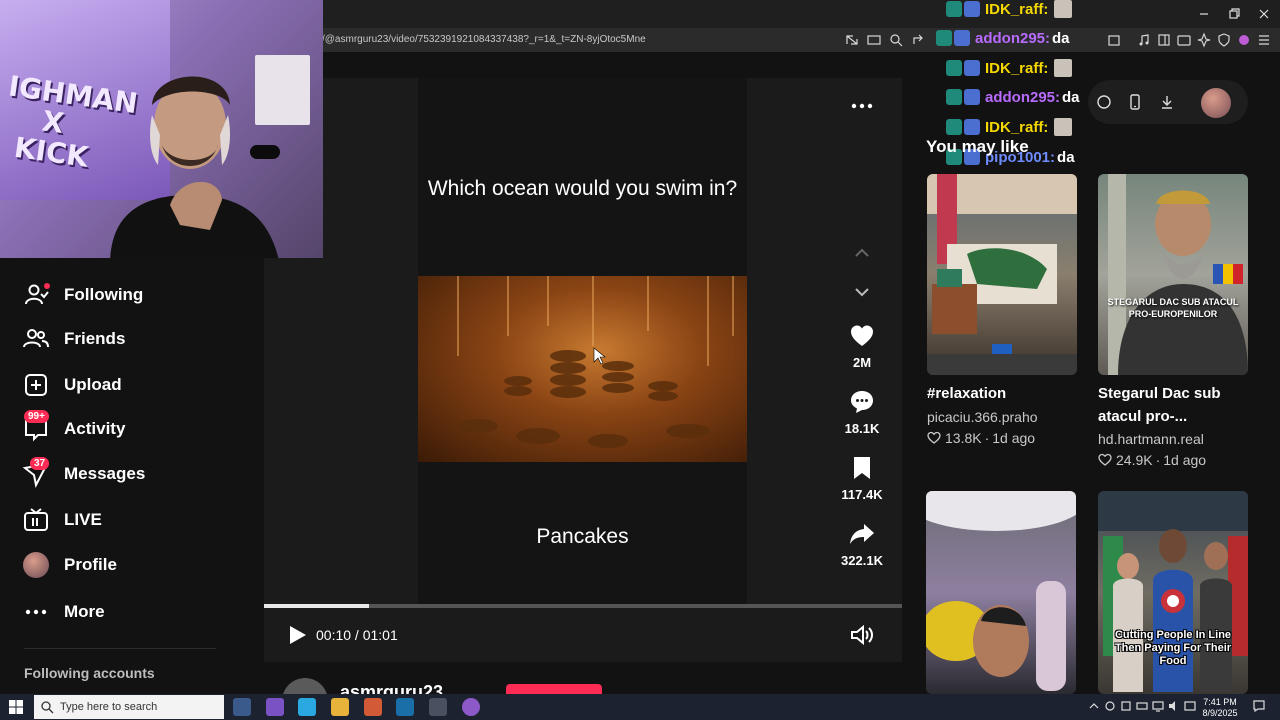  Describe the element at coordinates (554, 689) in the screenshot. I see `follow-button` at that location.